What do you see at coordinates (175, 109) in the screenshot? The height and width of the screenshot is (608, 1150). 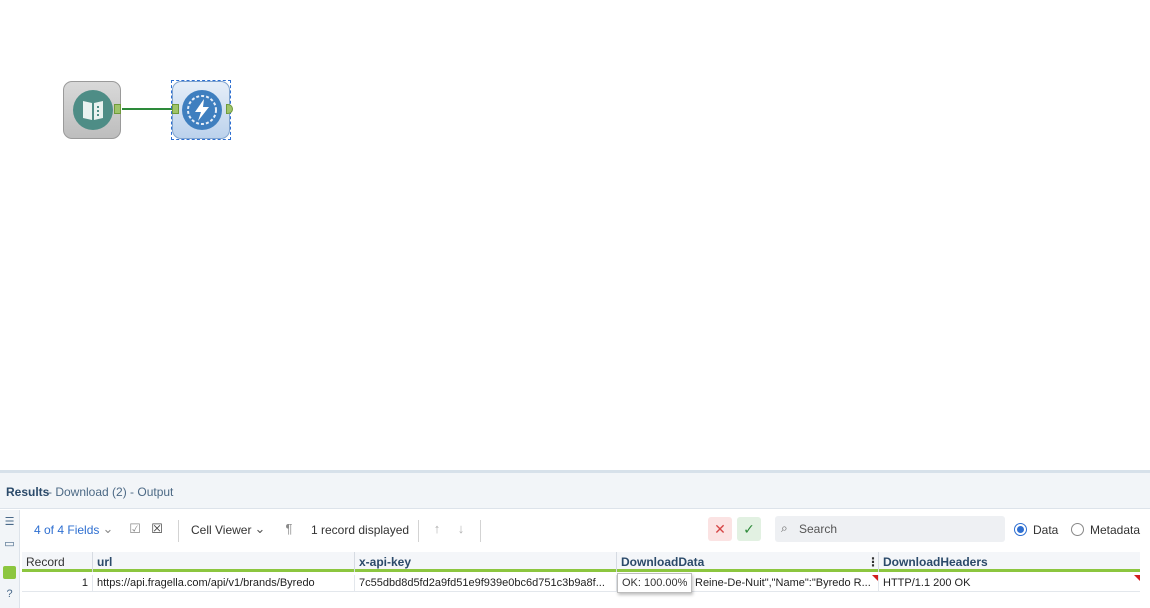 I see `input-anchor` at bounding box center [175, 109].